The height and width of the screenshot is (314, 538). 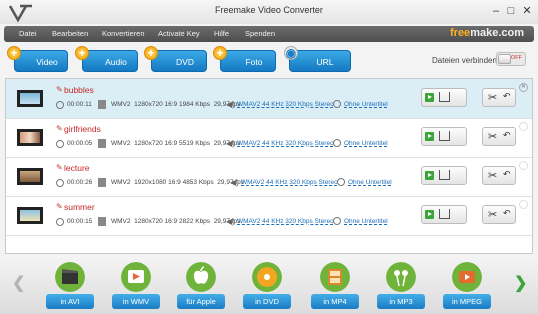 I want to click on remove-file-icon: ✕, so click(x=523, y=87).